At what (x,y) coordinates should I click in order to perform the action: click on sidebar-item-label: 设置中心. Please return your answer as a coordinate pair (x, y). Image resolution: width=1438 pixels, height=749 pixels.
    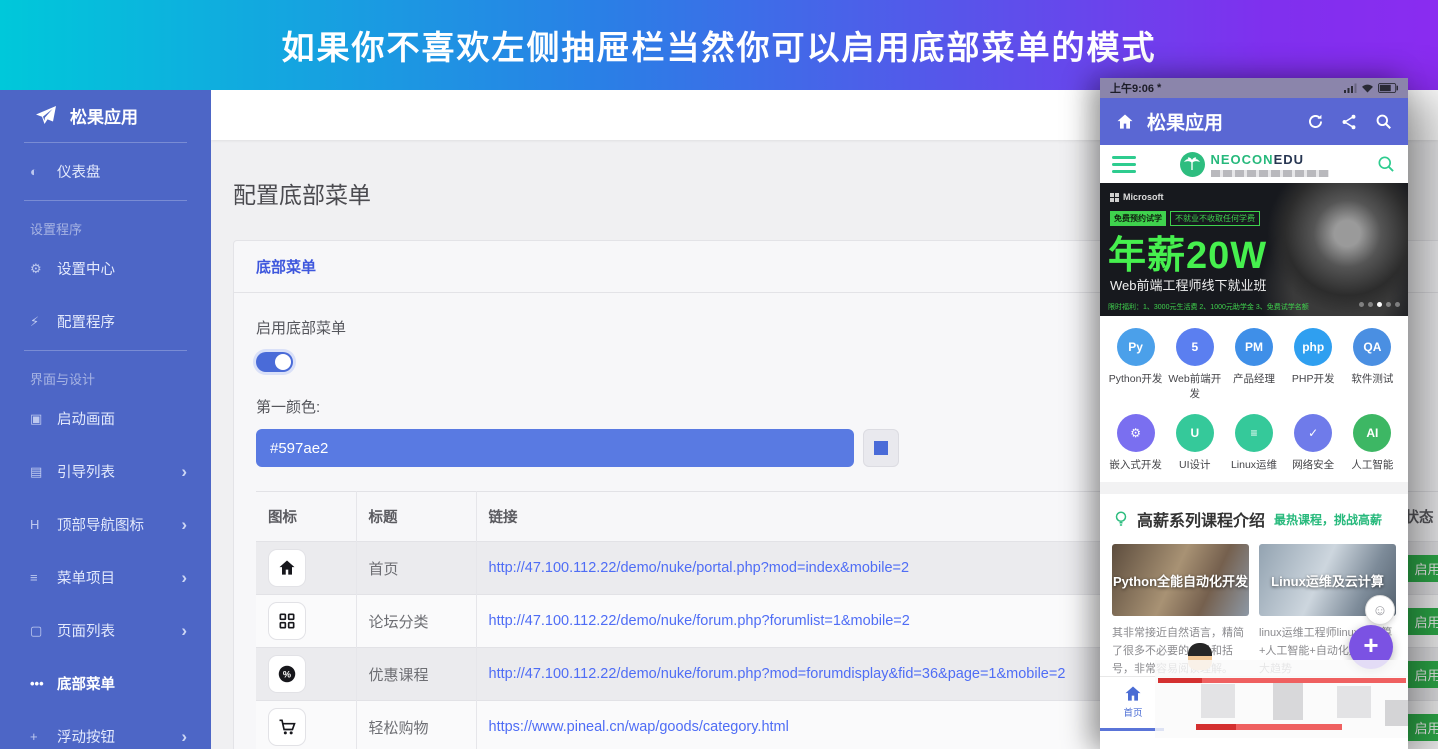
    Looking at the image, I should click on (86, 270).